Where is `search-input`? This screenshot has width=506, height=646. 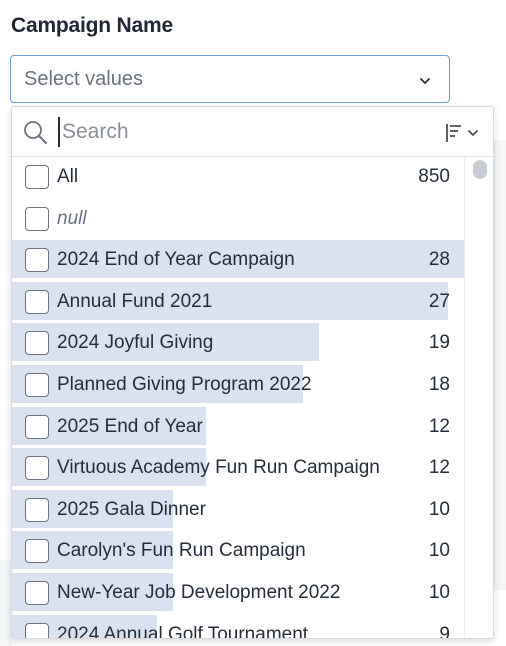 search-input is located at coordinates (250, 132).